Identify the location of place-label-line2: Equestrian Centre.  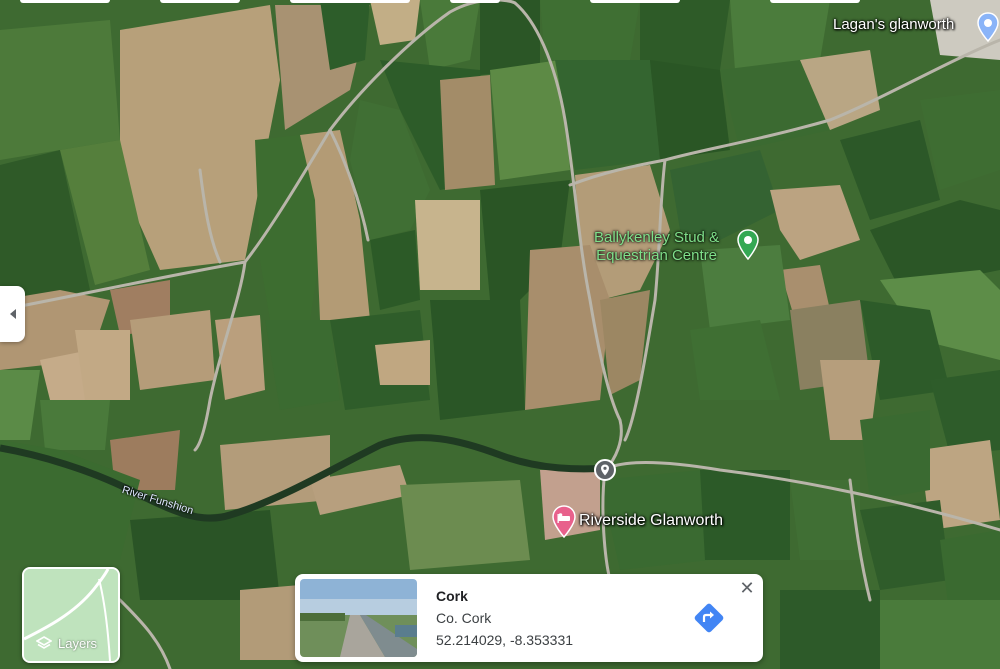
(656, 255).